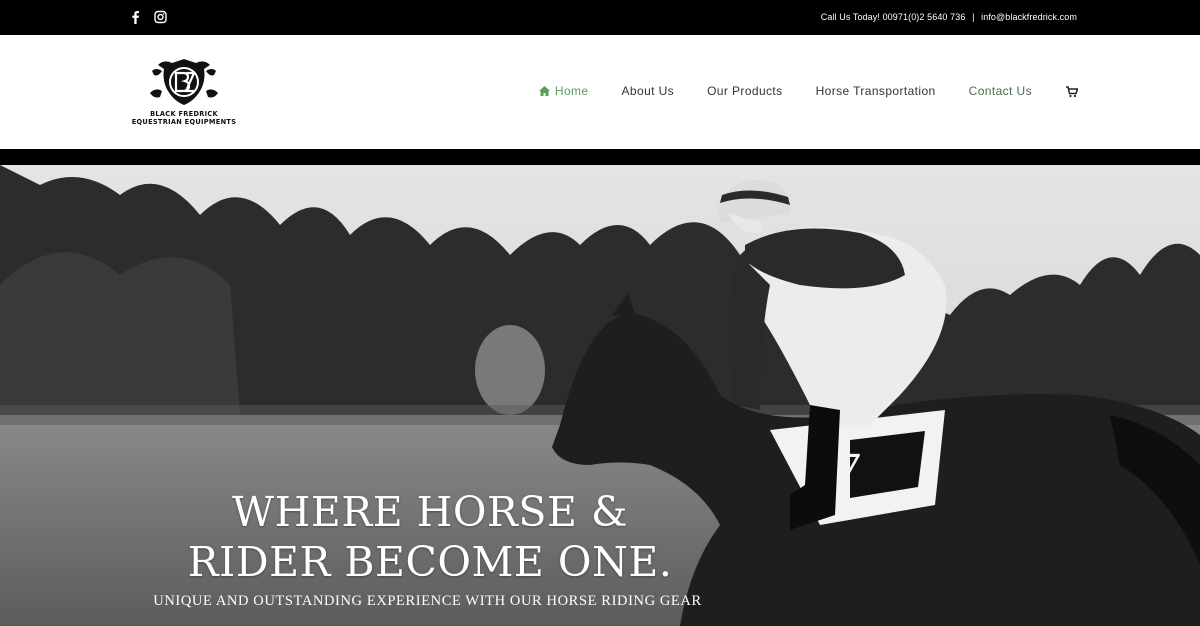  I want to click on email-link: info@blackfredrick.com, so click(1029, 17).